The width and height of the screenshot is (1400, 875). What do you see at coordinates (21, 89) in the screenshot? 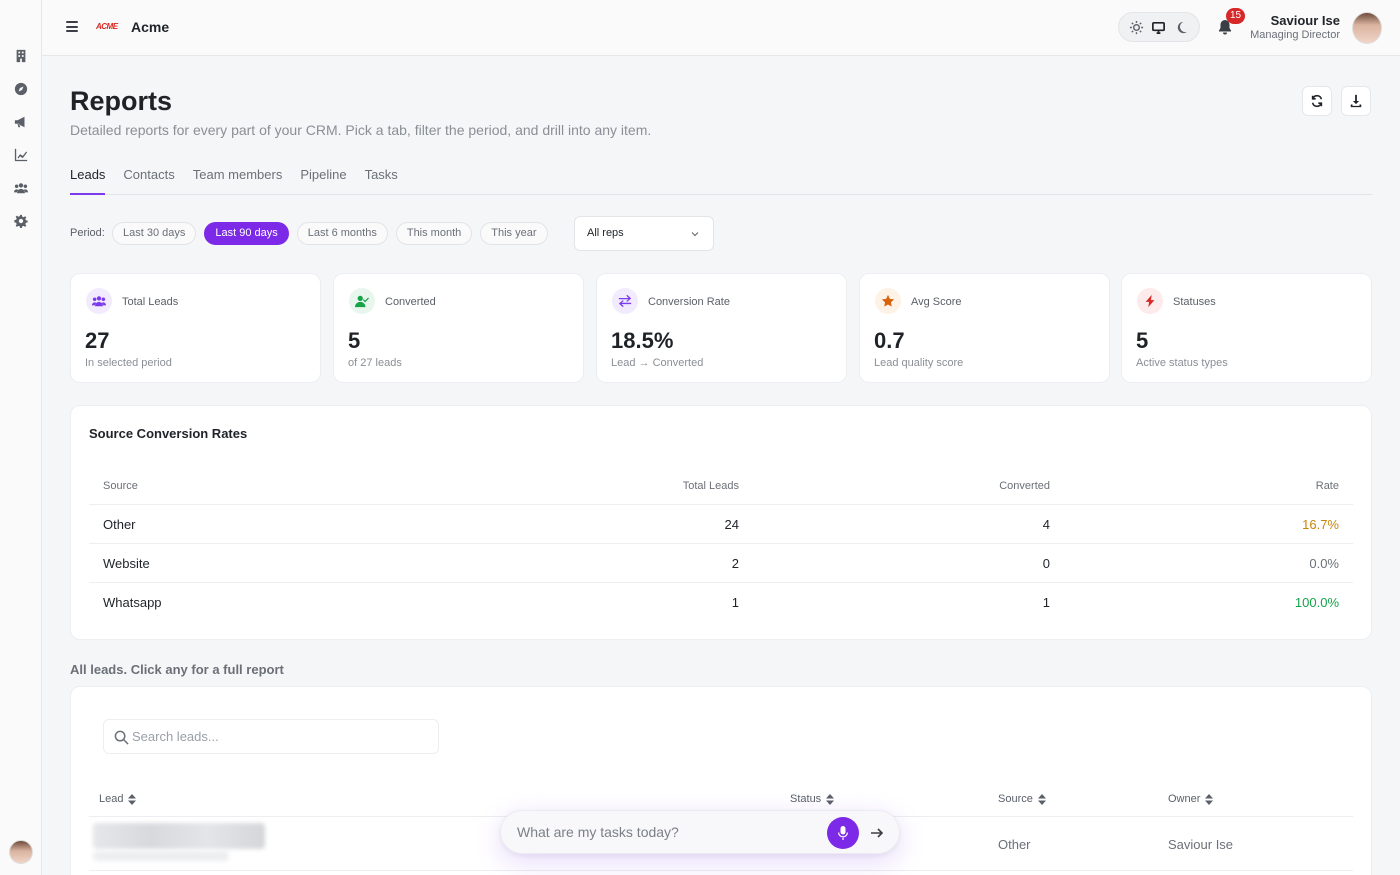
I see `compass-icon` at bounding box center [21, 89].